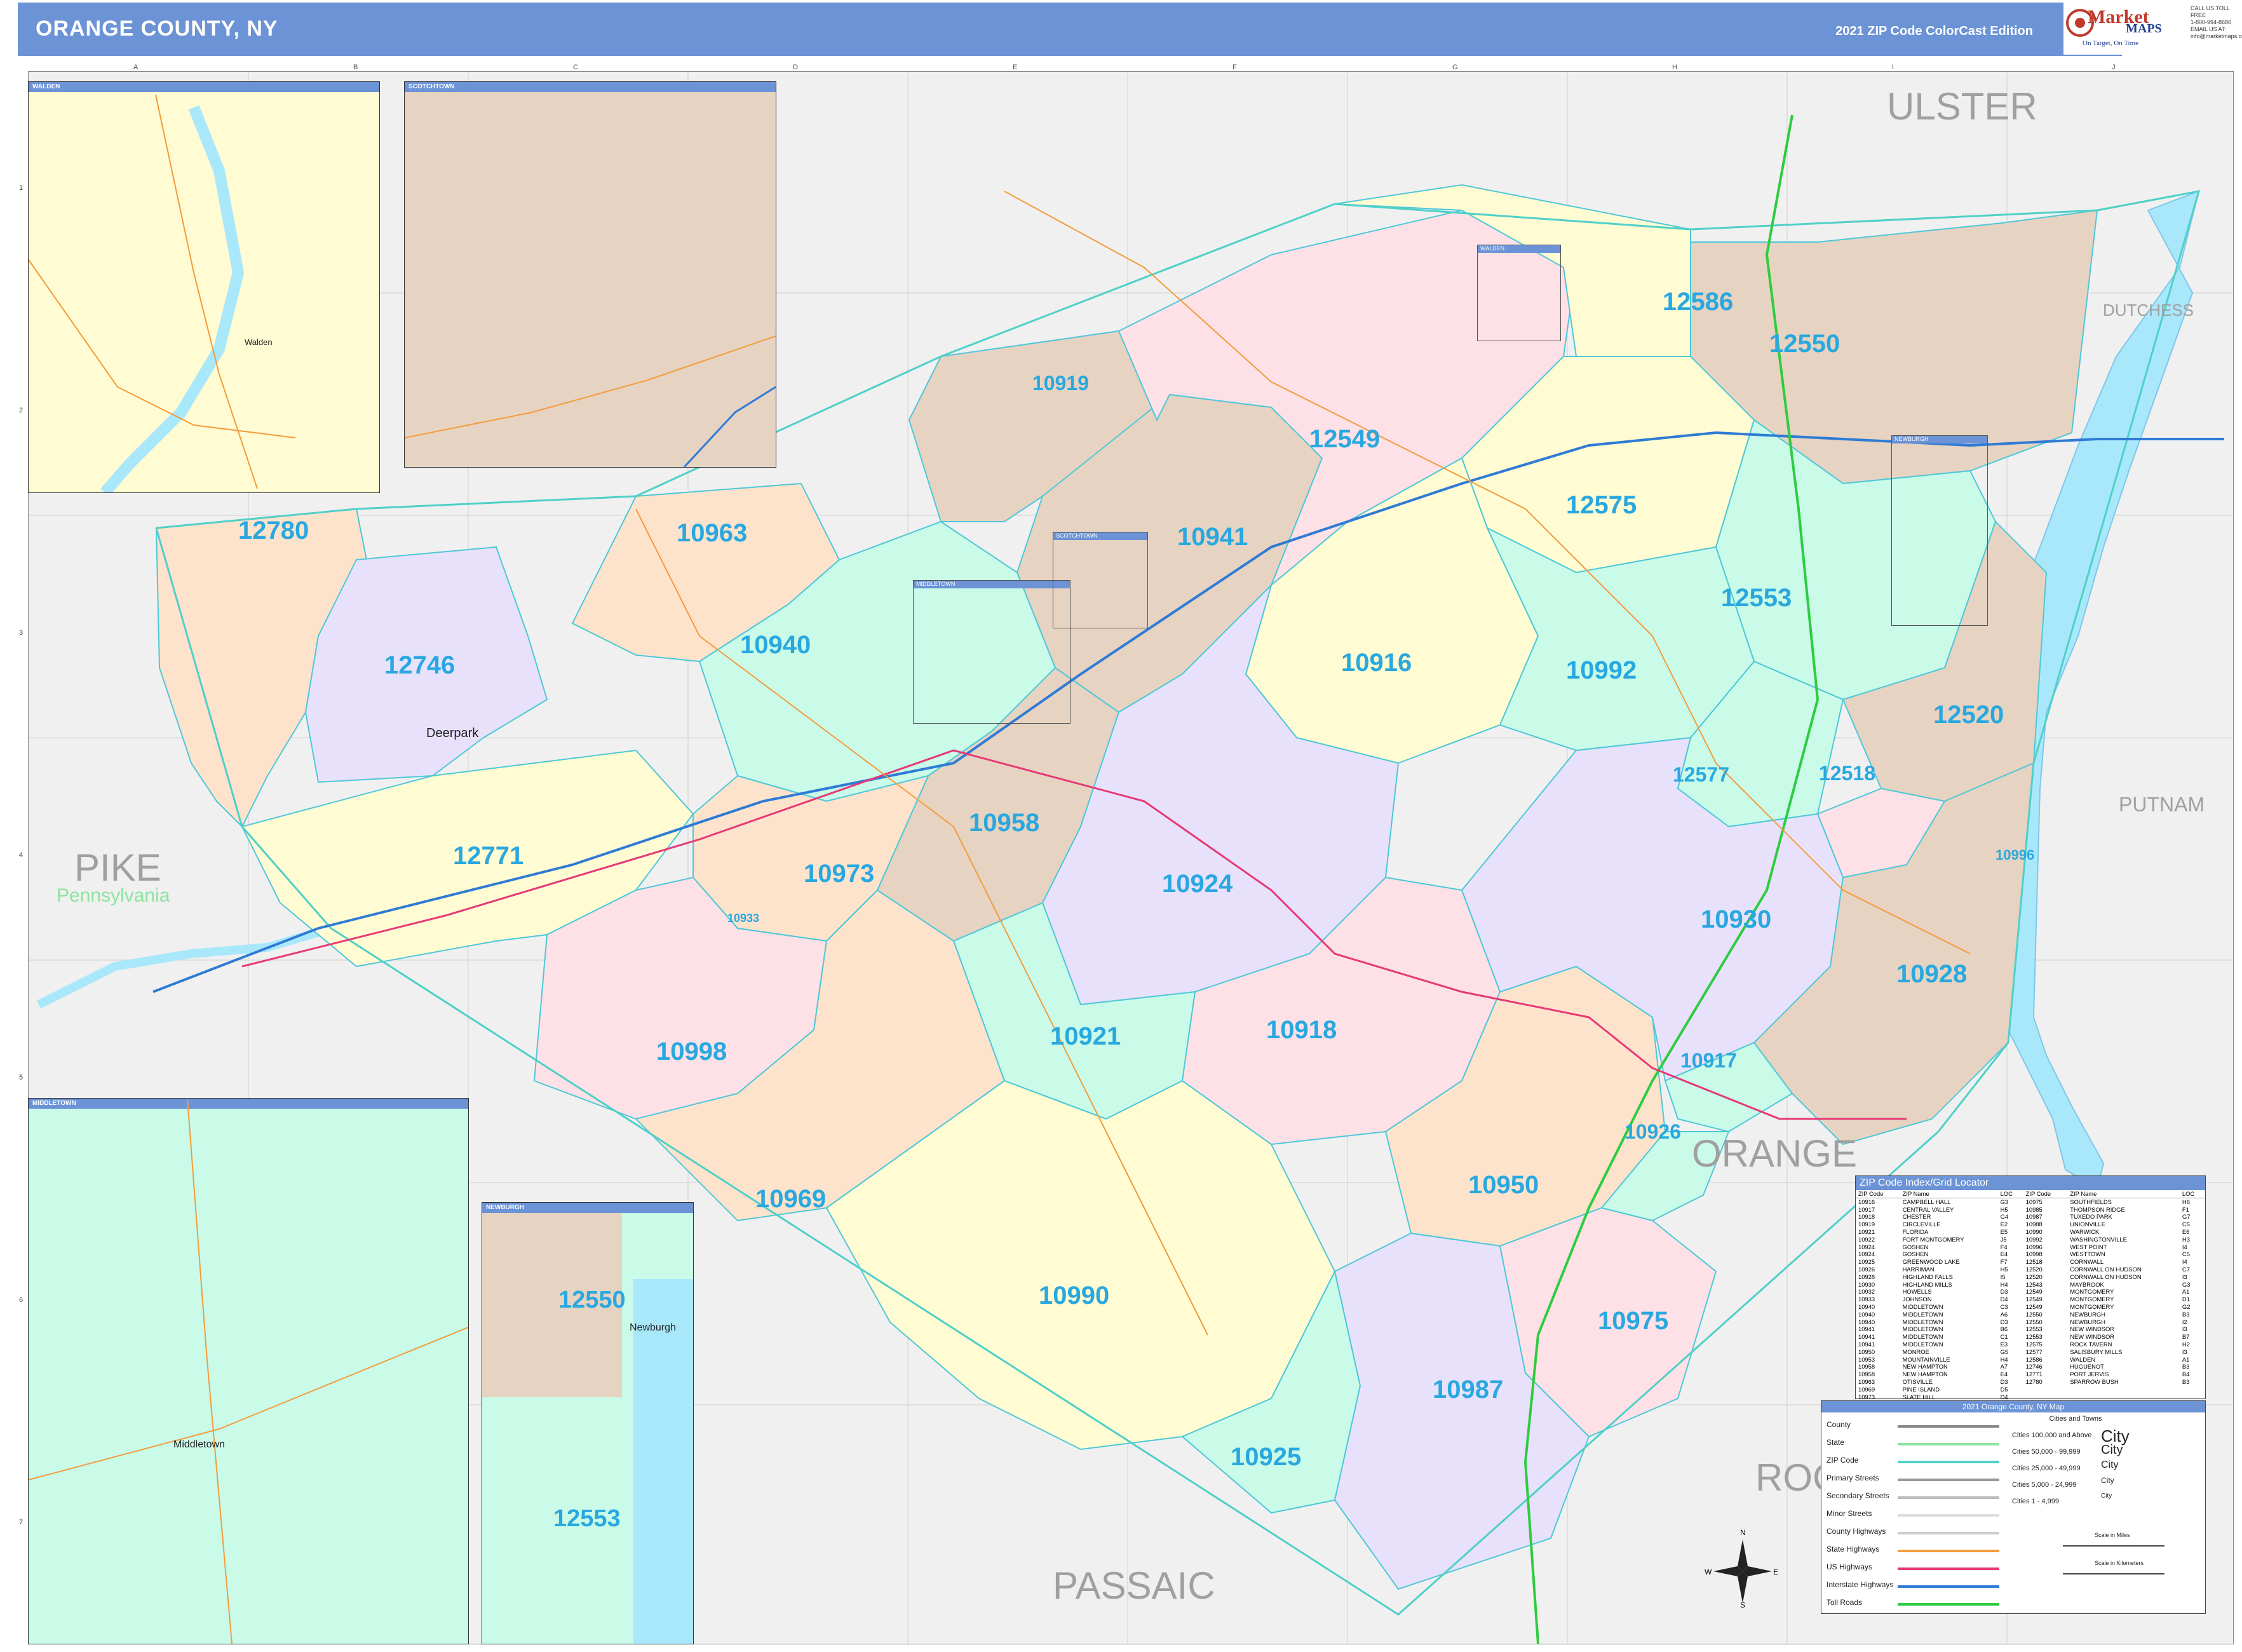 This screenshot has height=1652, width=2242. What do you see at coordinates (259, 342) in the screenshot?
I see `inset-walden-city: Walden` at bounding box center [259, 342].